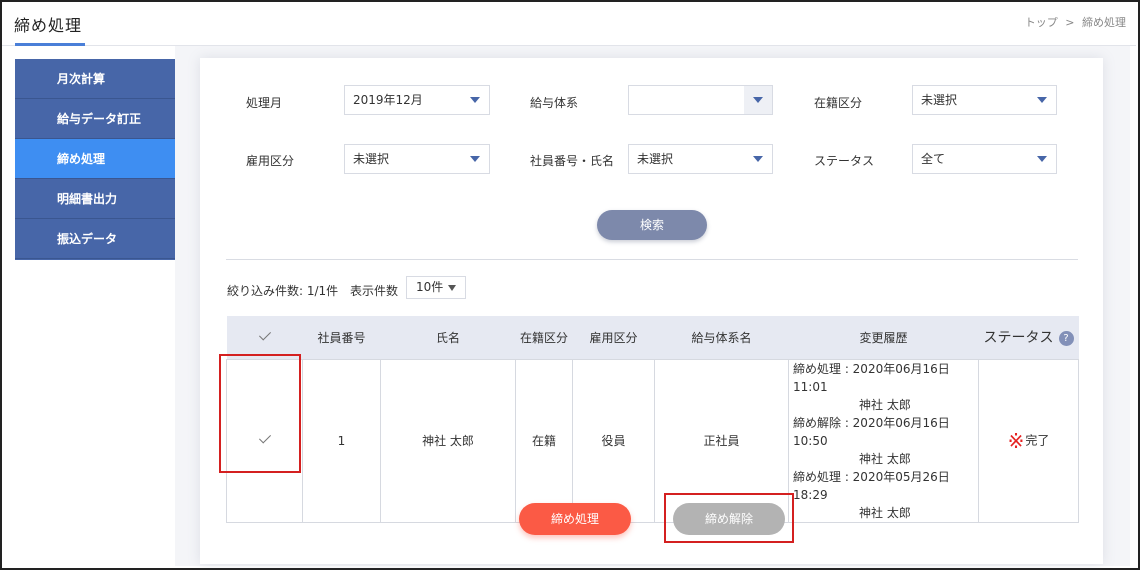 This screenshot has width=1140, height=570. What do you see at coordinates (572, 161) in the screenshot?
I see `employee-label: 社員番号・氏名` at bounding box center [572, 161].